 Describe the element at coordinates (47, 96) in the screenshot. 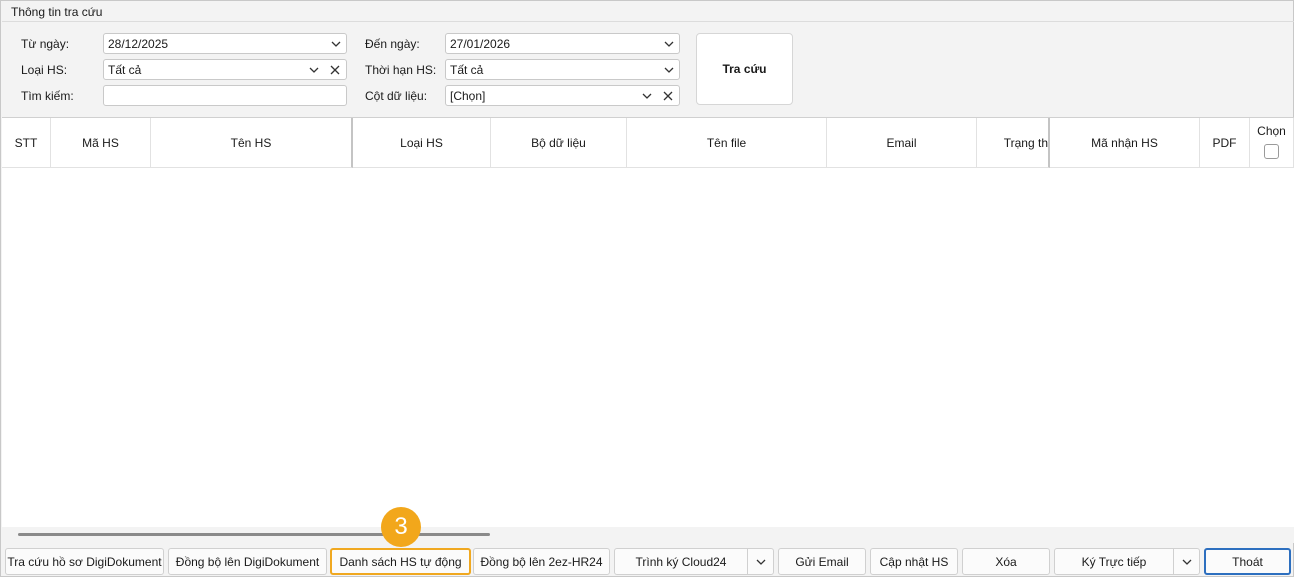

I see `search-label: Tìm kiếm:` at that location.